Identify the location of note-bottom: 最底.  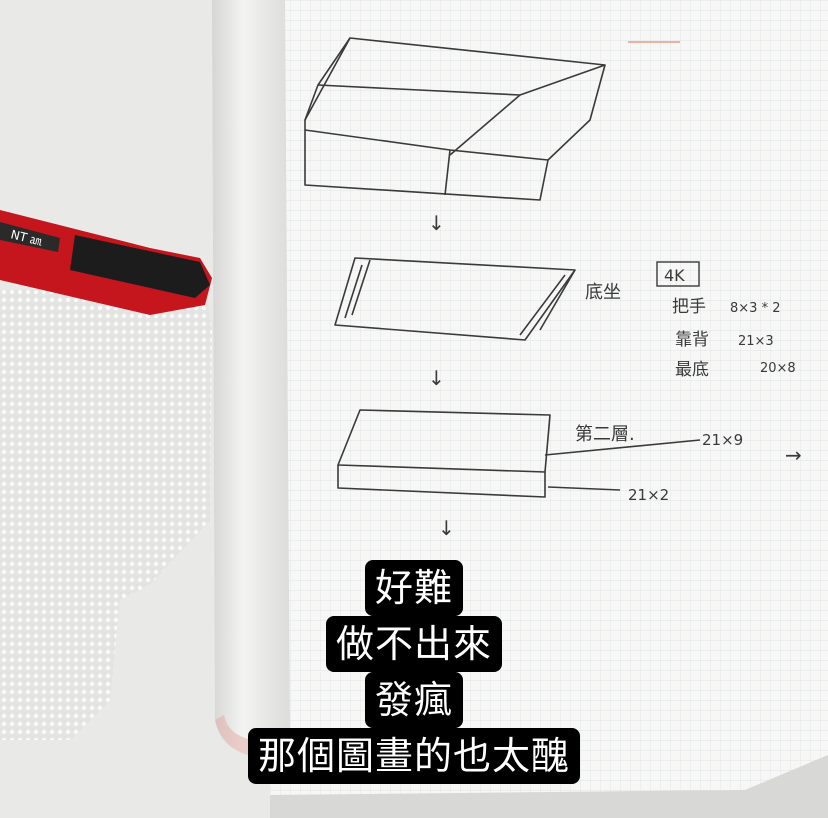
(692, 370).